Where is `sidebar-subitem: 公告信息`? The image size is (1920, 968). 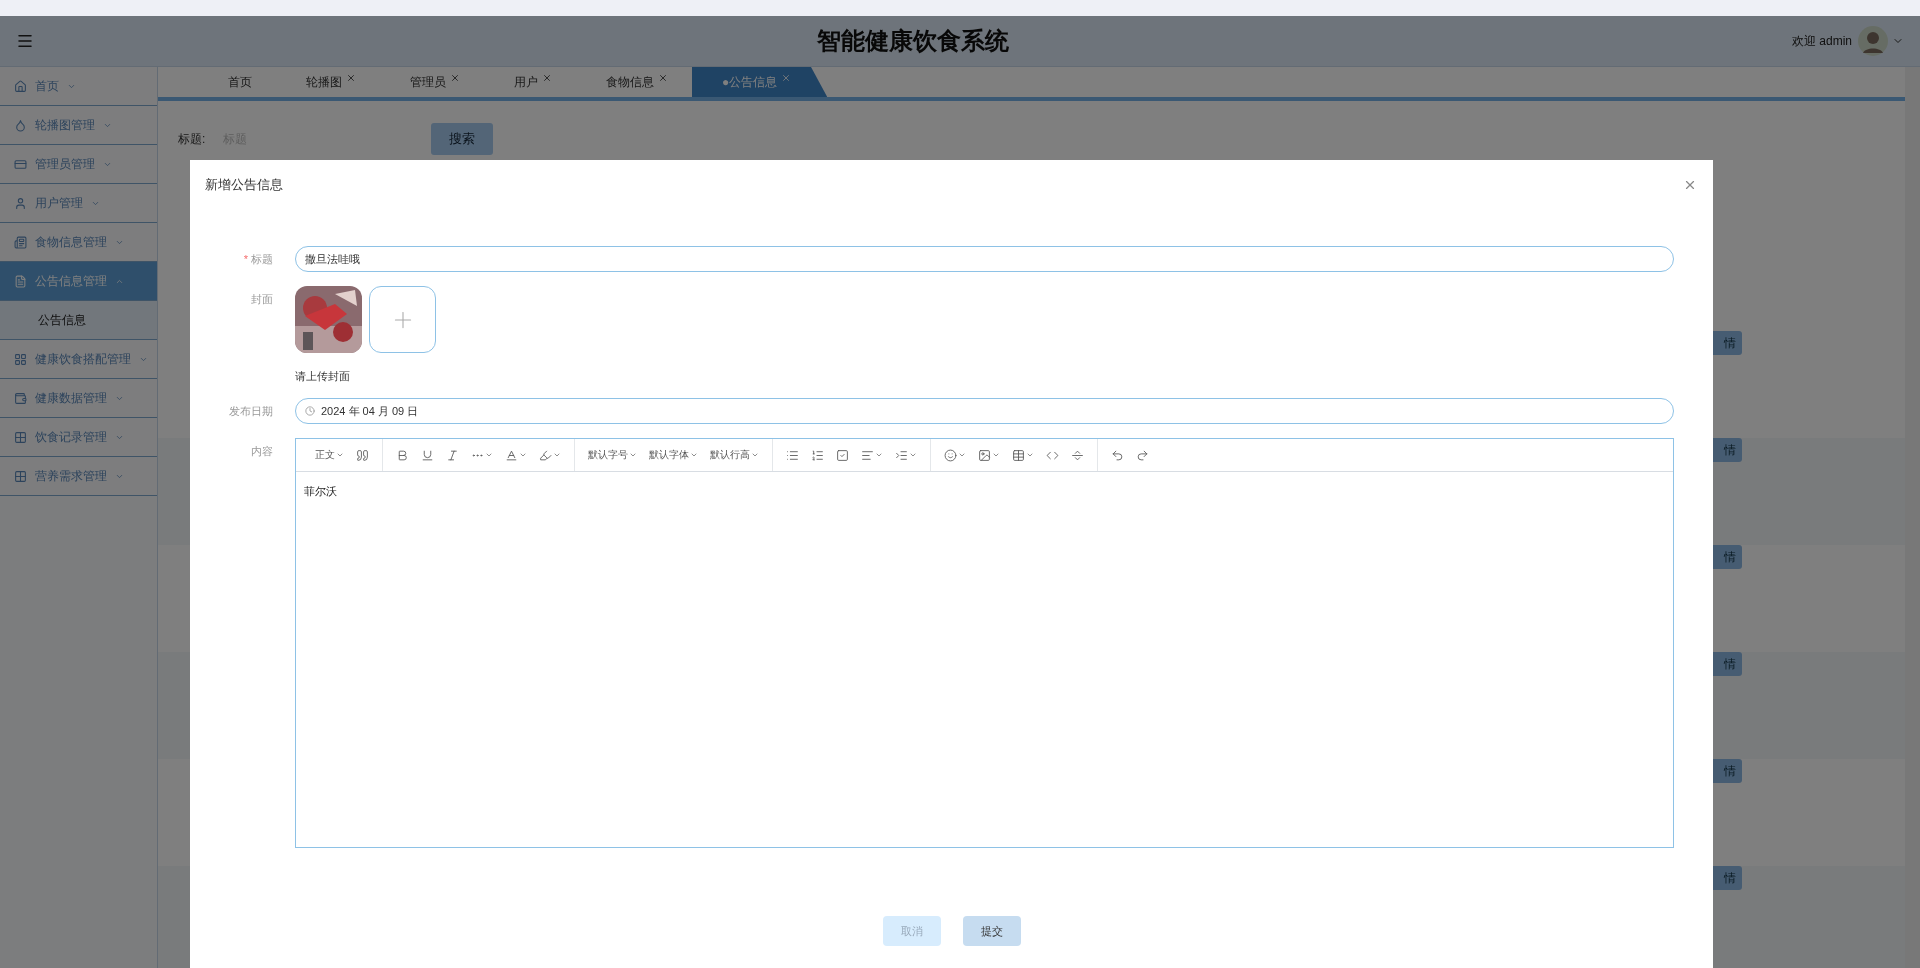 sidebar-subitem: 公告信息 is located at coordinates (78, 320).